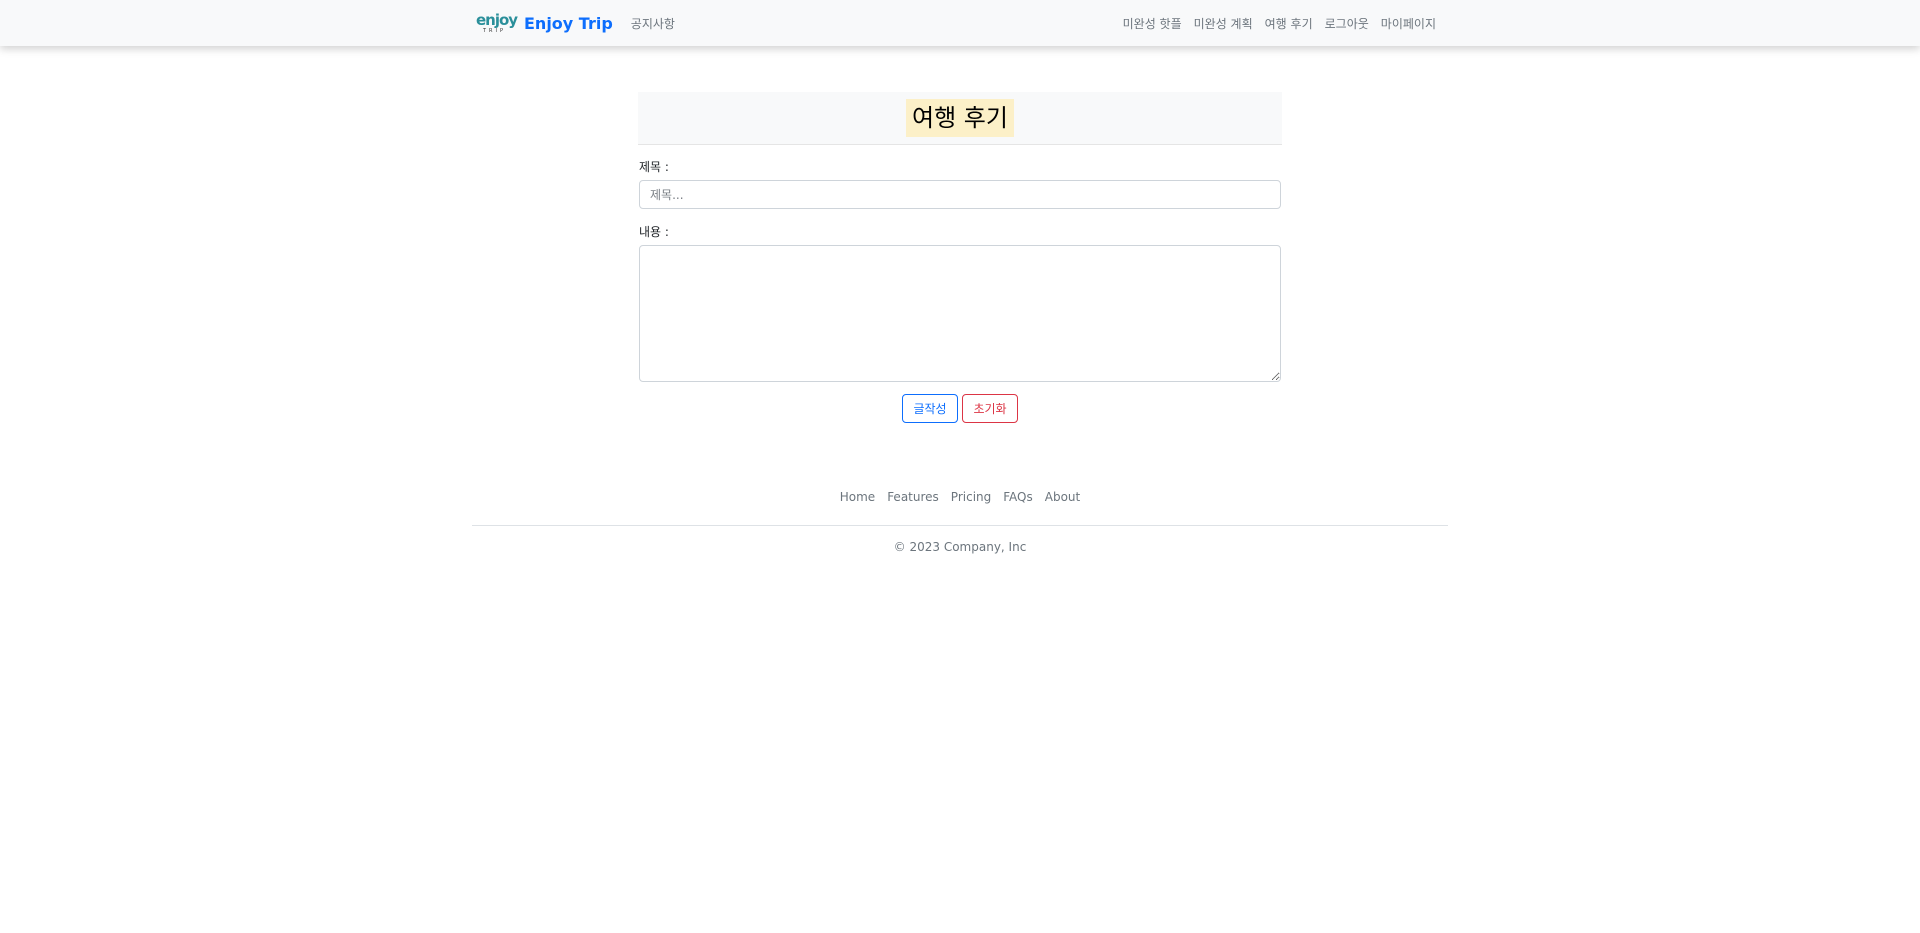 The height and width of the screenshot is (933, 1920). What do you see at coordinates (654, 167) in the screenshot?
I see `title-label: 제목 :` at bounding box center [654, 167].